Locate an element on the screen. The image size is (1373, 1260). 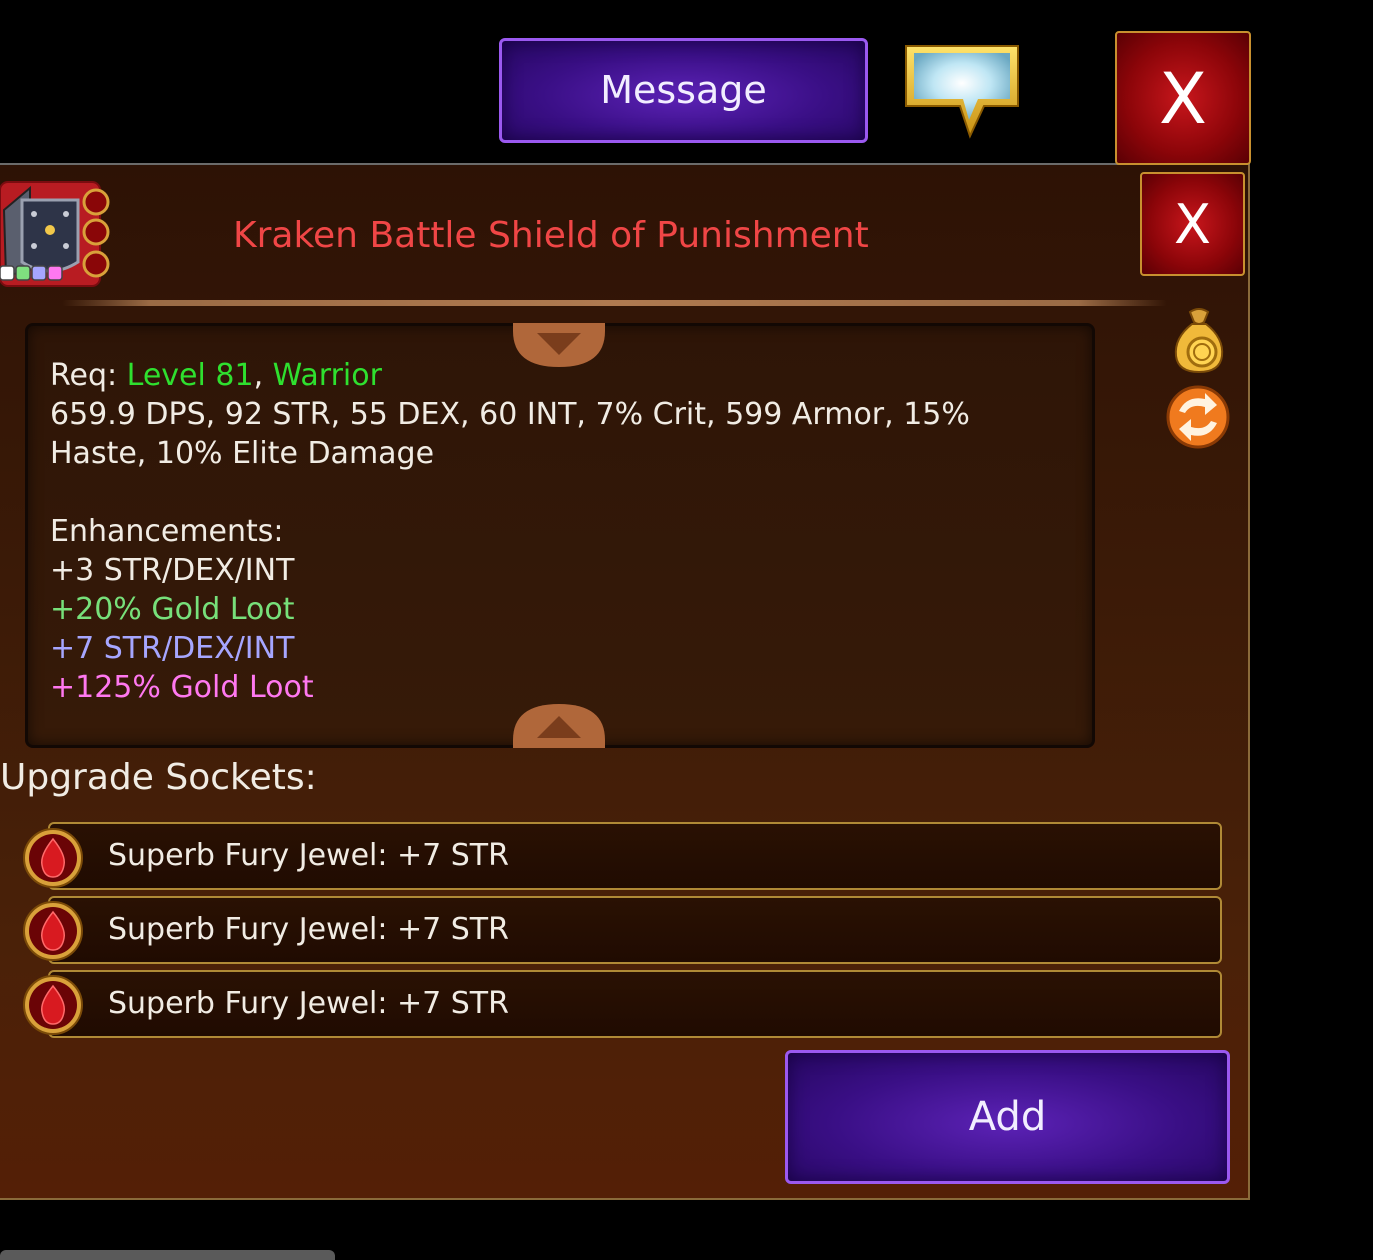
title-divider is located at coordinates (614, 303).